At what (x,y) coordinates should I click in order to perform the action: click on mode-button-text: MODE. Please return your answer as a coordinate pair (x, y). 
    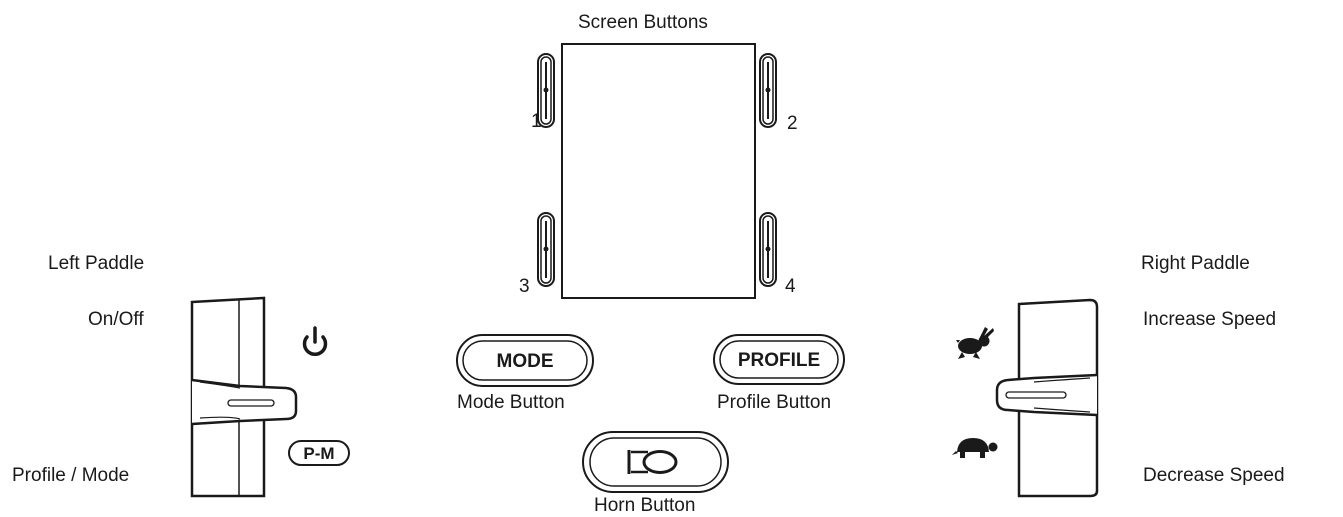
    Looking at the image, I should click on (525, 361).